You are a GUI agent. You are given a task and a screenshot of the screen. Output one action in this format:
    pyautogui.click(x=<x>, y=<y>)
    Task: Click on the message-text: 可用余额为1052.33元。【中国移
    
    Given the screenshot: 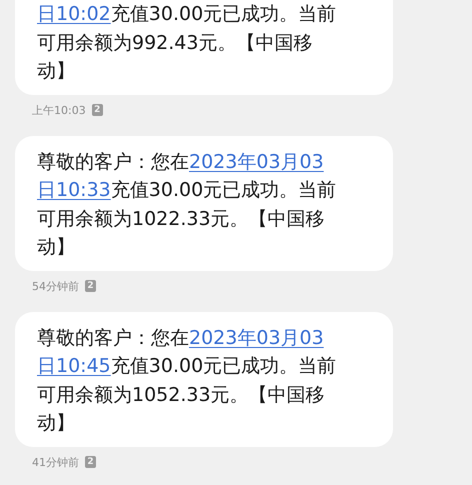 What is the action you would take?
    pyautogui.click(x=181, y=395)
    